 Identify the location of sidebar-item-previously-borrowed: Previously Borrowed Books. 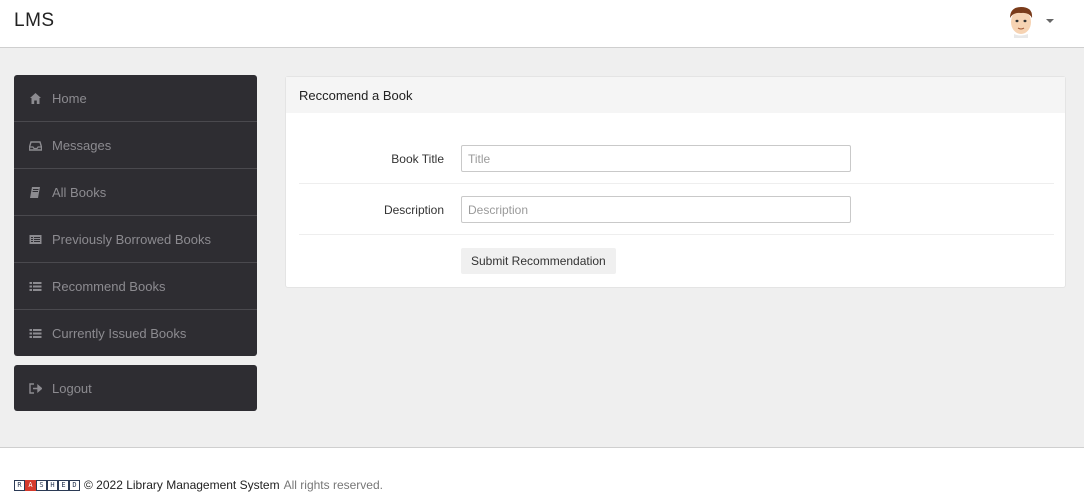
(135, 239).